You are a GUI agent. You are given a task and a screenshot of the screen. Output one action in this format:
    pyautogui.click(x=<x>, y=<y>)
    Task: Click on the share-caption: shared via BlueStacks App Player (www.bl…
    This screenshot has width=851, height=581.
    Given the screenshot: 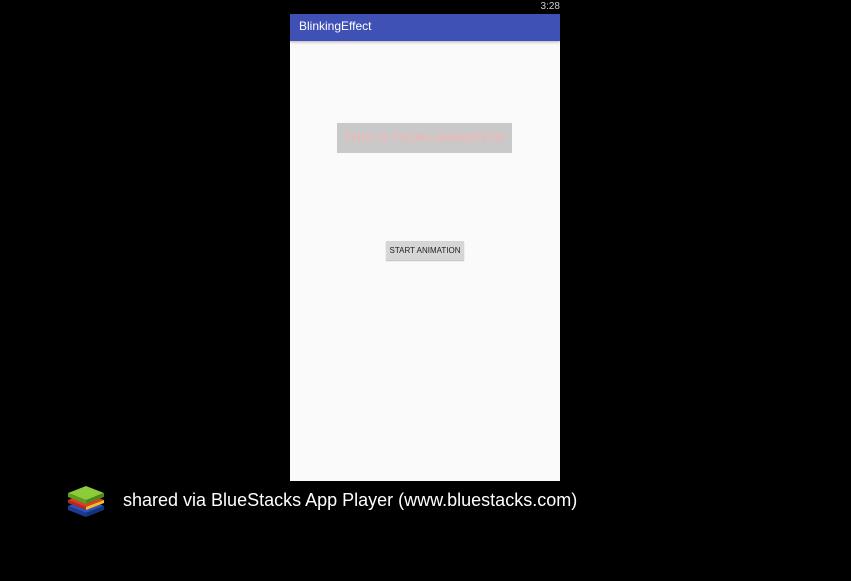 What is the action you would take?
    pyautogui.click(x=350, y=500)
    